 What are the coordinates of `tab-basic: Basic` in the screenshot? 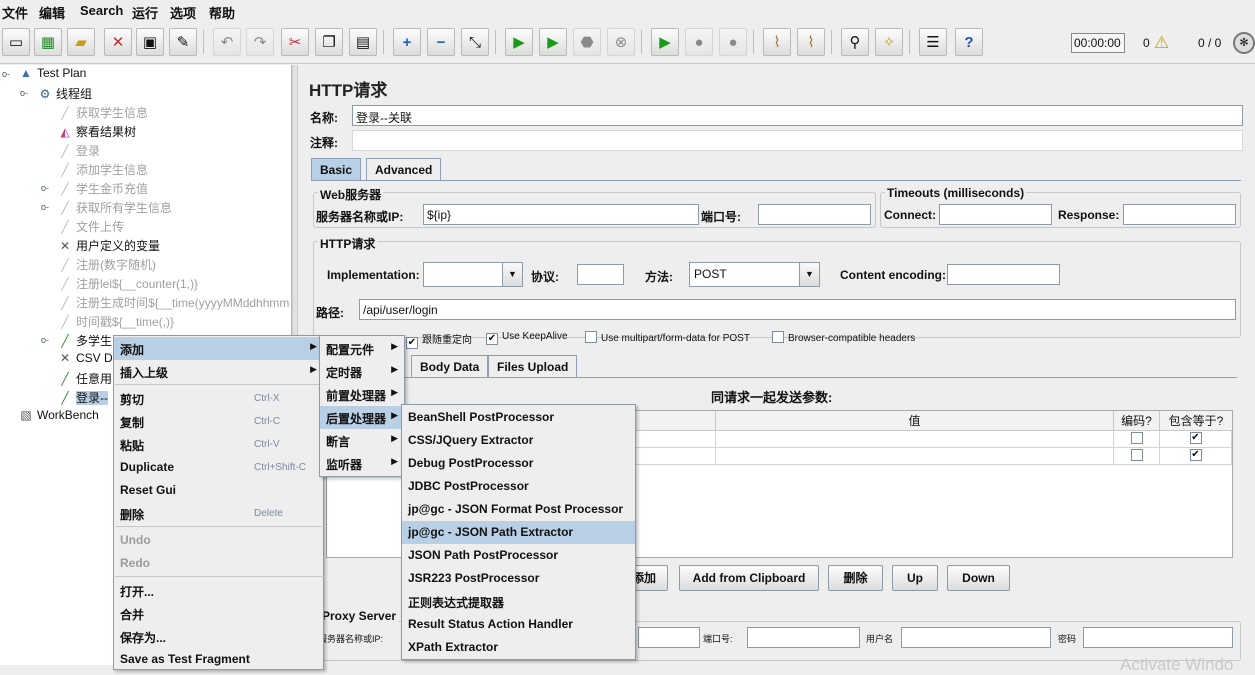 It's located at (336, 169).